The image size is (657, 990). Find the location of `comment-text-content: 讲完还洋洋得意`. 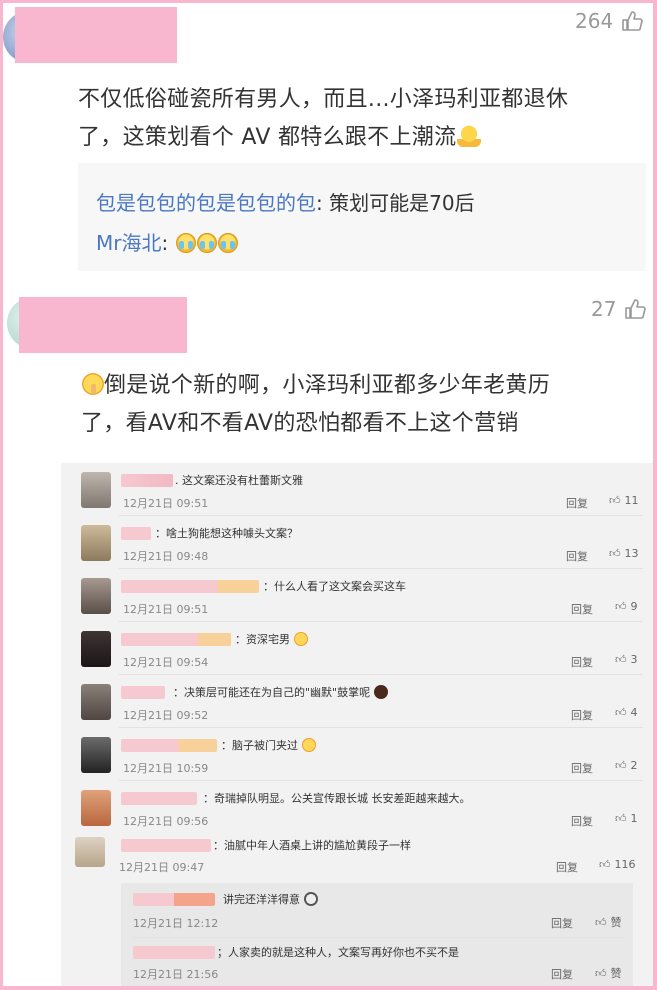

comment-text-content: 讲完还洋洋得意 is located at coordinates (261, 899).